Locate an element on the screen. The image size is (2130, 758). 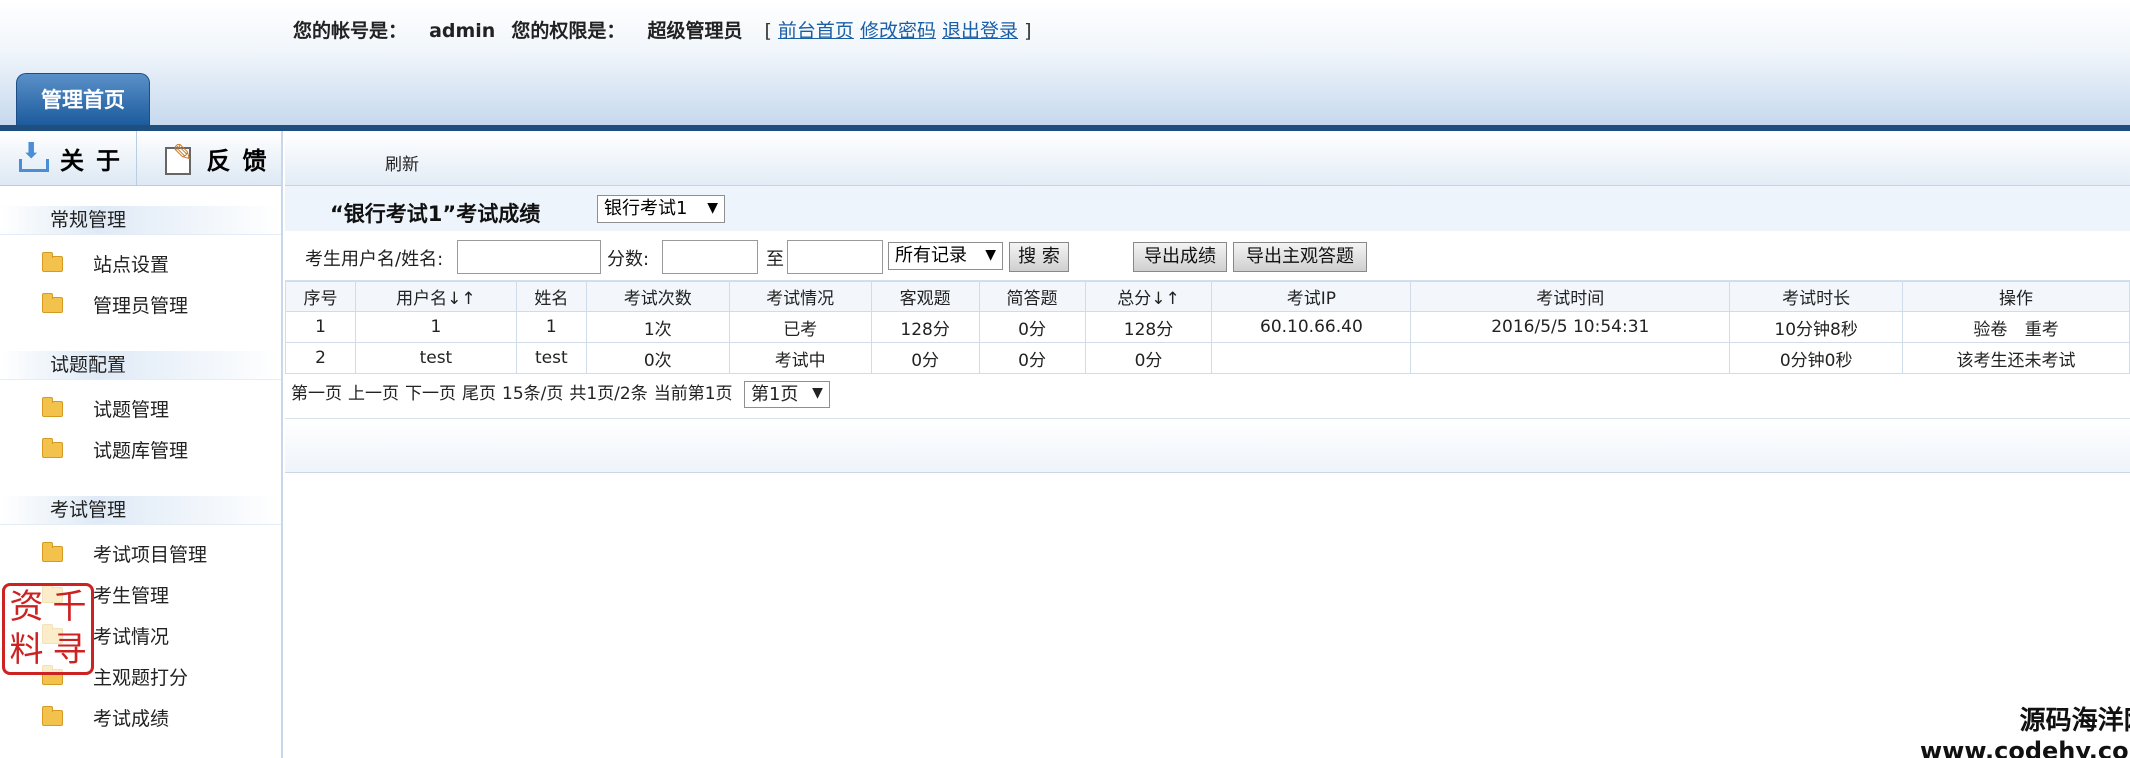
about-button: 关于 is located at coordinates (68, 158).